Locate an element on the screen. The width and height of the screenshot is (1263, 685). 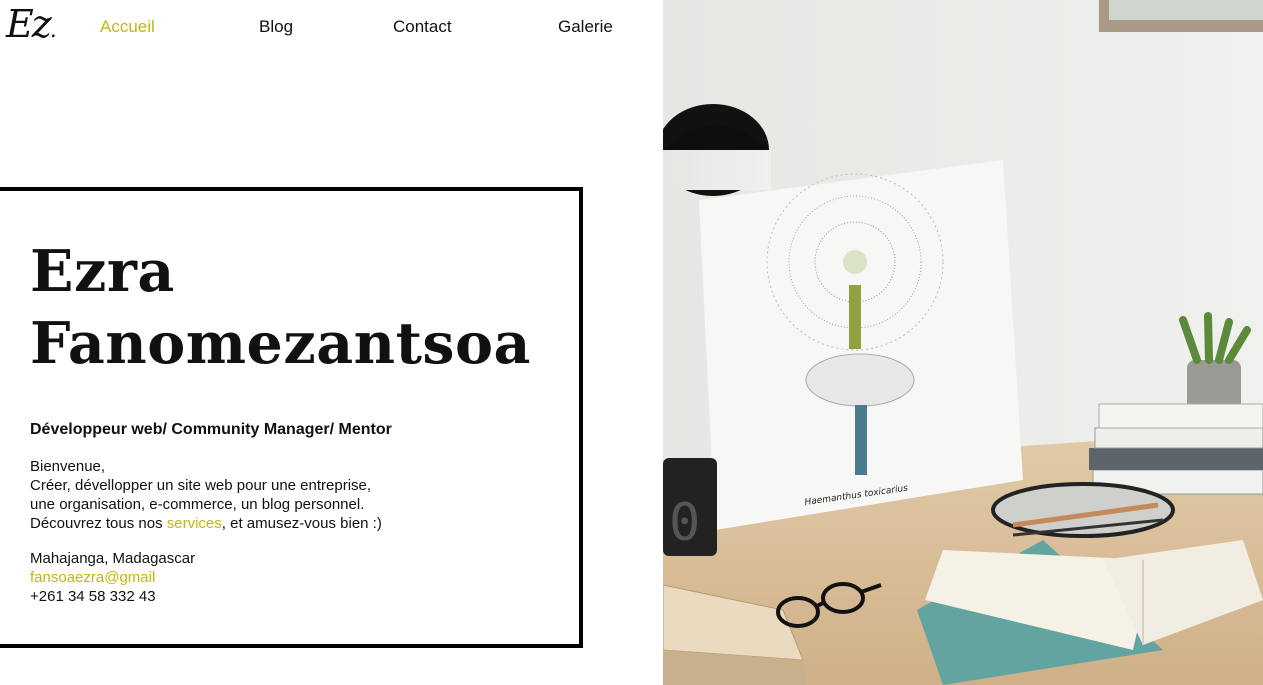
services-link: services is located at coordinates (194, 523).